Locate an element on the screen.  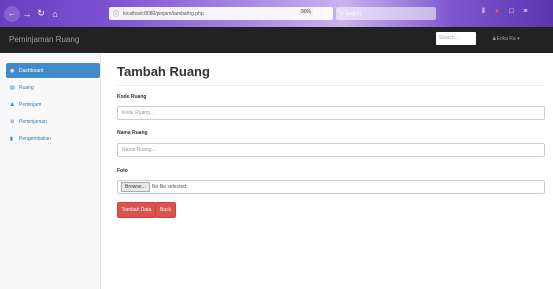
info-icon: ⓘ is located at coordinates (116, 13).